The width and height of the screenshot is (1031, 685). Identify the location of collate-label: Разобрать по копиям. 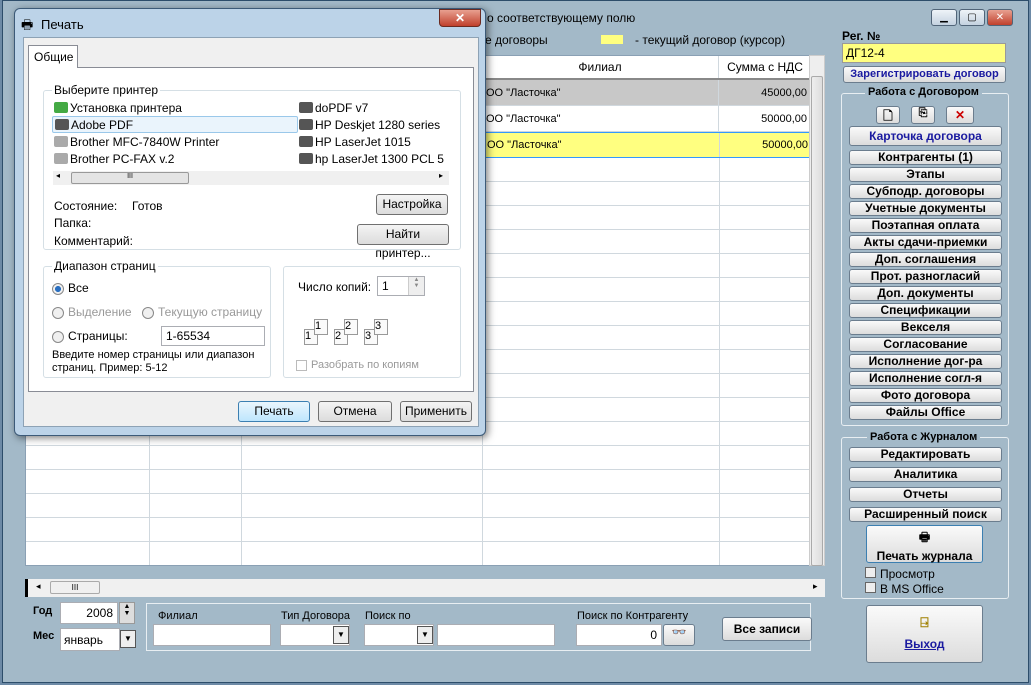
(365, 365).